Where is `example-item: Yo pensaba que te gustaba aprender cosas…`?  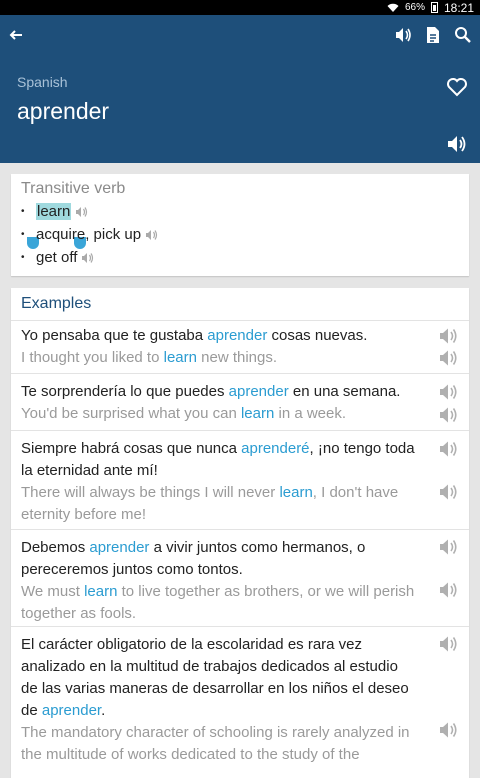
example-item: Yo pensaba que te gustaba aprender cosas… is located at coordinates (240, 347).